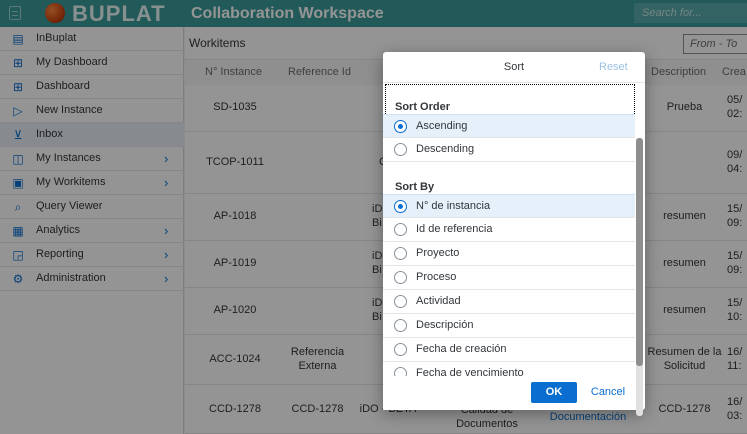 The height and width of the screenshot is (434, 747). Describe the element at coordinates (639, 252) in the screenshot. I see `scrollbar-thumb` at that location.